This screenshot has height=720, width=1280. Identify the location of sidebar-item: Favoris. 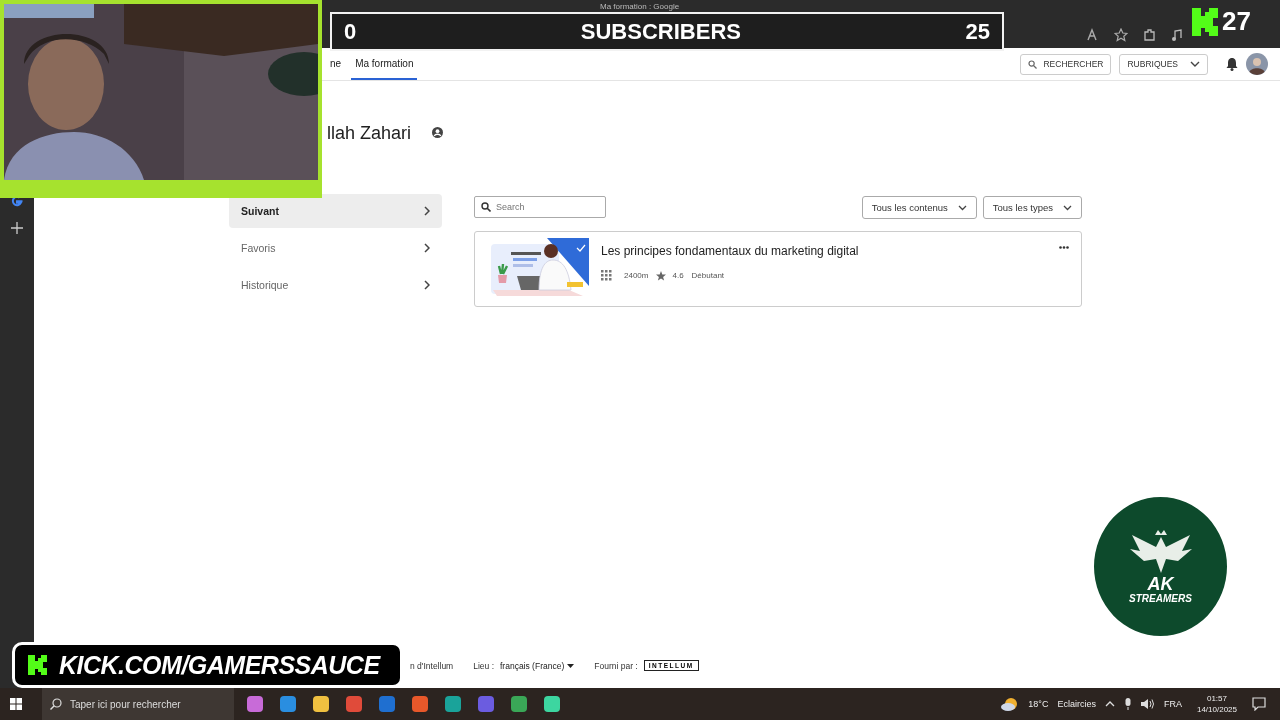
(335, 248).